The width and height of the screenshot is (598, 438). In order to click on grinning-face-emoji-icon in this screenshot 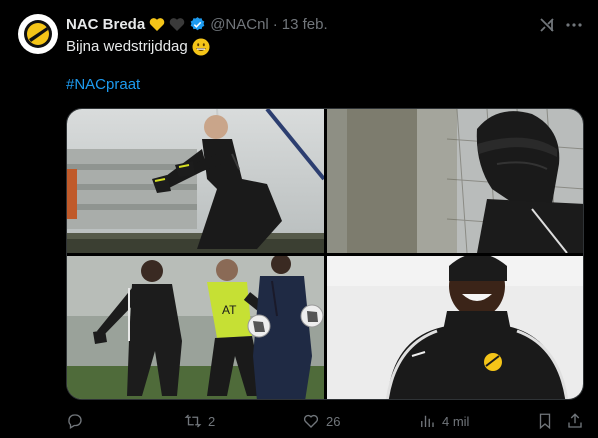, I will do `click(201, 47)`.